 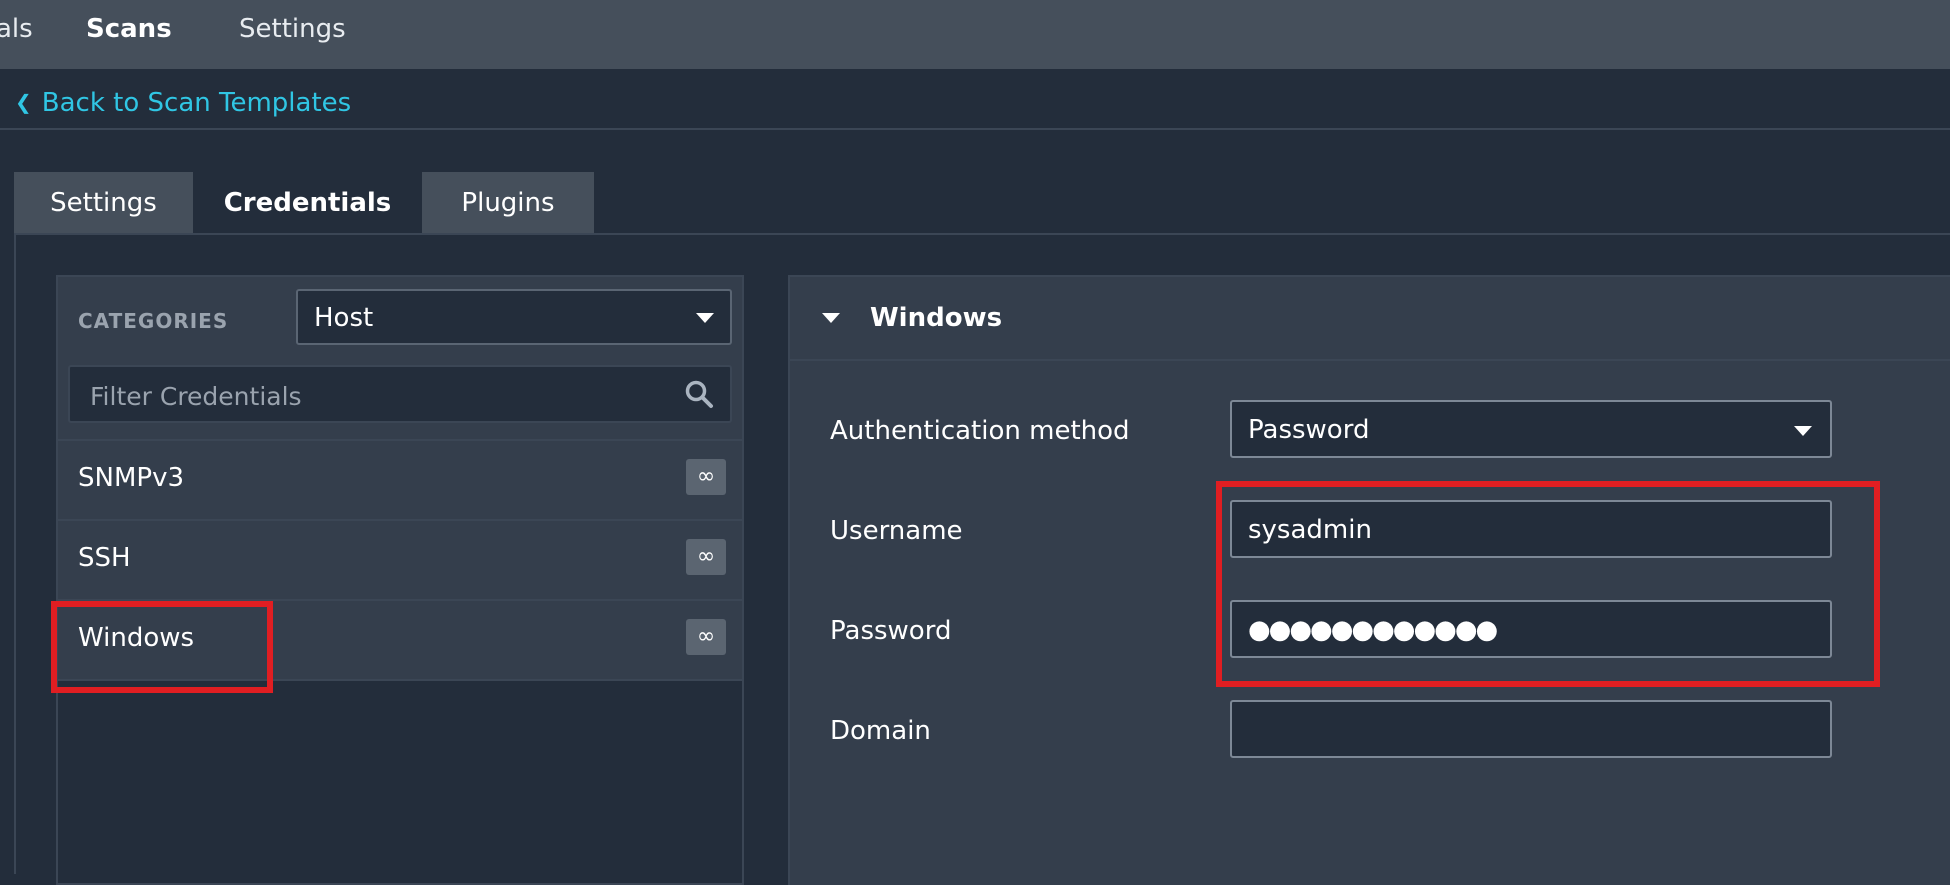 I want to click on domain-label: Domain, so click(x=880, y=731).